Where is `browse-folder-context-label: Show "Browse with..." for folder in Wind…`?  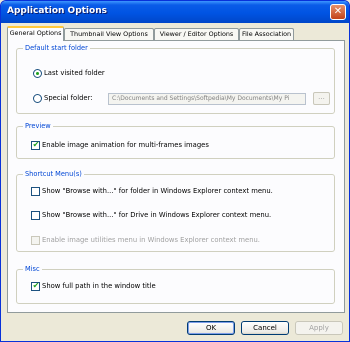 browse-folder-context-label: Show "Browse with..." for folder in Wind… is located at coordinates (157, 191).